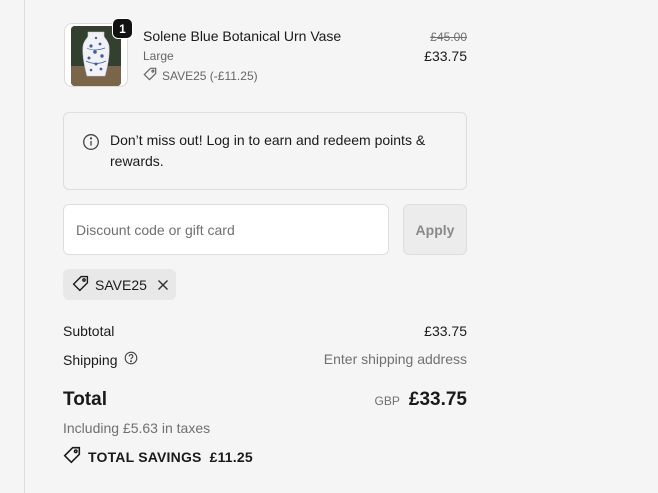 The height and width of the screenshot is (493, 658). I want to click on apply-button: Apply, so click(435, 229).